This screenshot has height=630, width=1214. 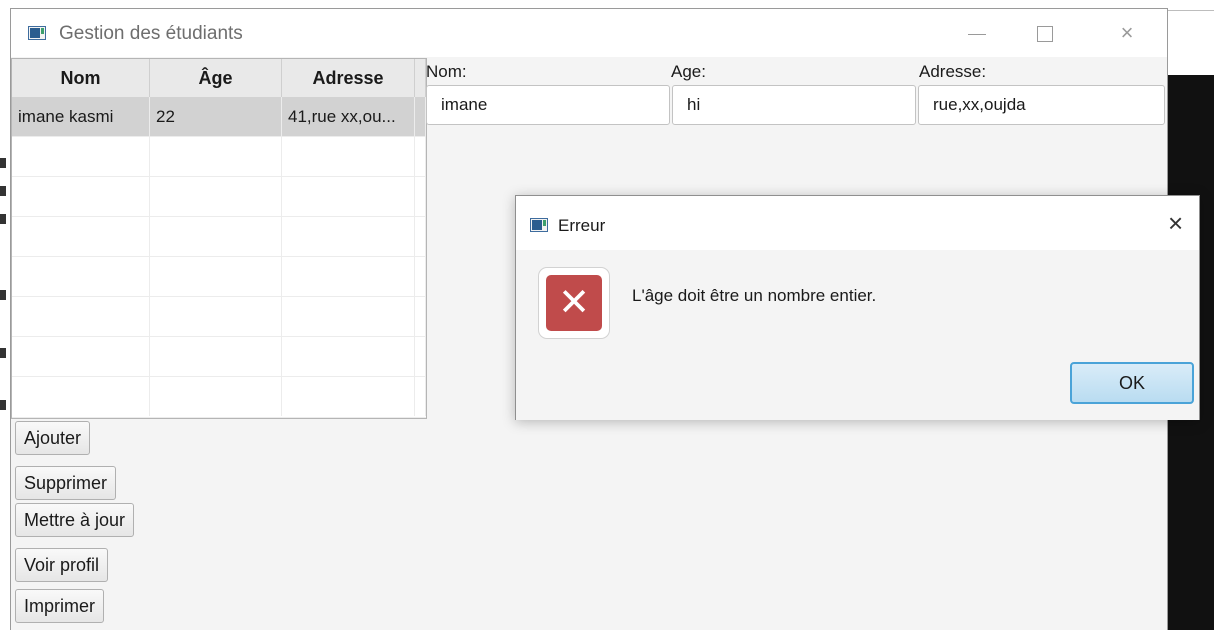 What do you see at coordinates (548, 105) in the screenshot?
I see `nom-field: imane` at bounding box center [548, 105].